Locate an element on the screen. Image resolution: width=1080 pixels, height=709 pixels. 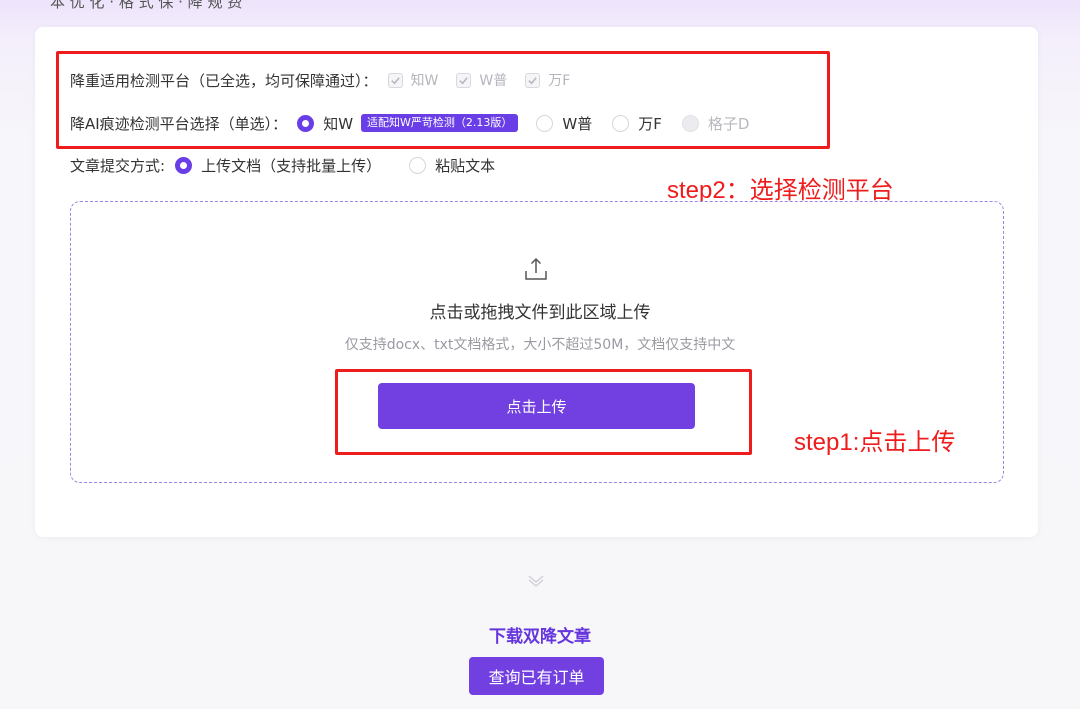
chevron-down-icon is located at coordinates (536, 581).